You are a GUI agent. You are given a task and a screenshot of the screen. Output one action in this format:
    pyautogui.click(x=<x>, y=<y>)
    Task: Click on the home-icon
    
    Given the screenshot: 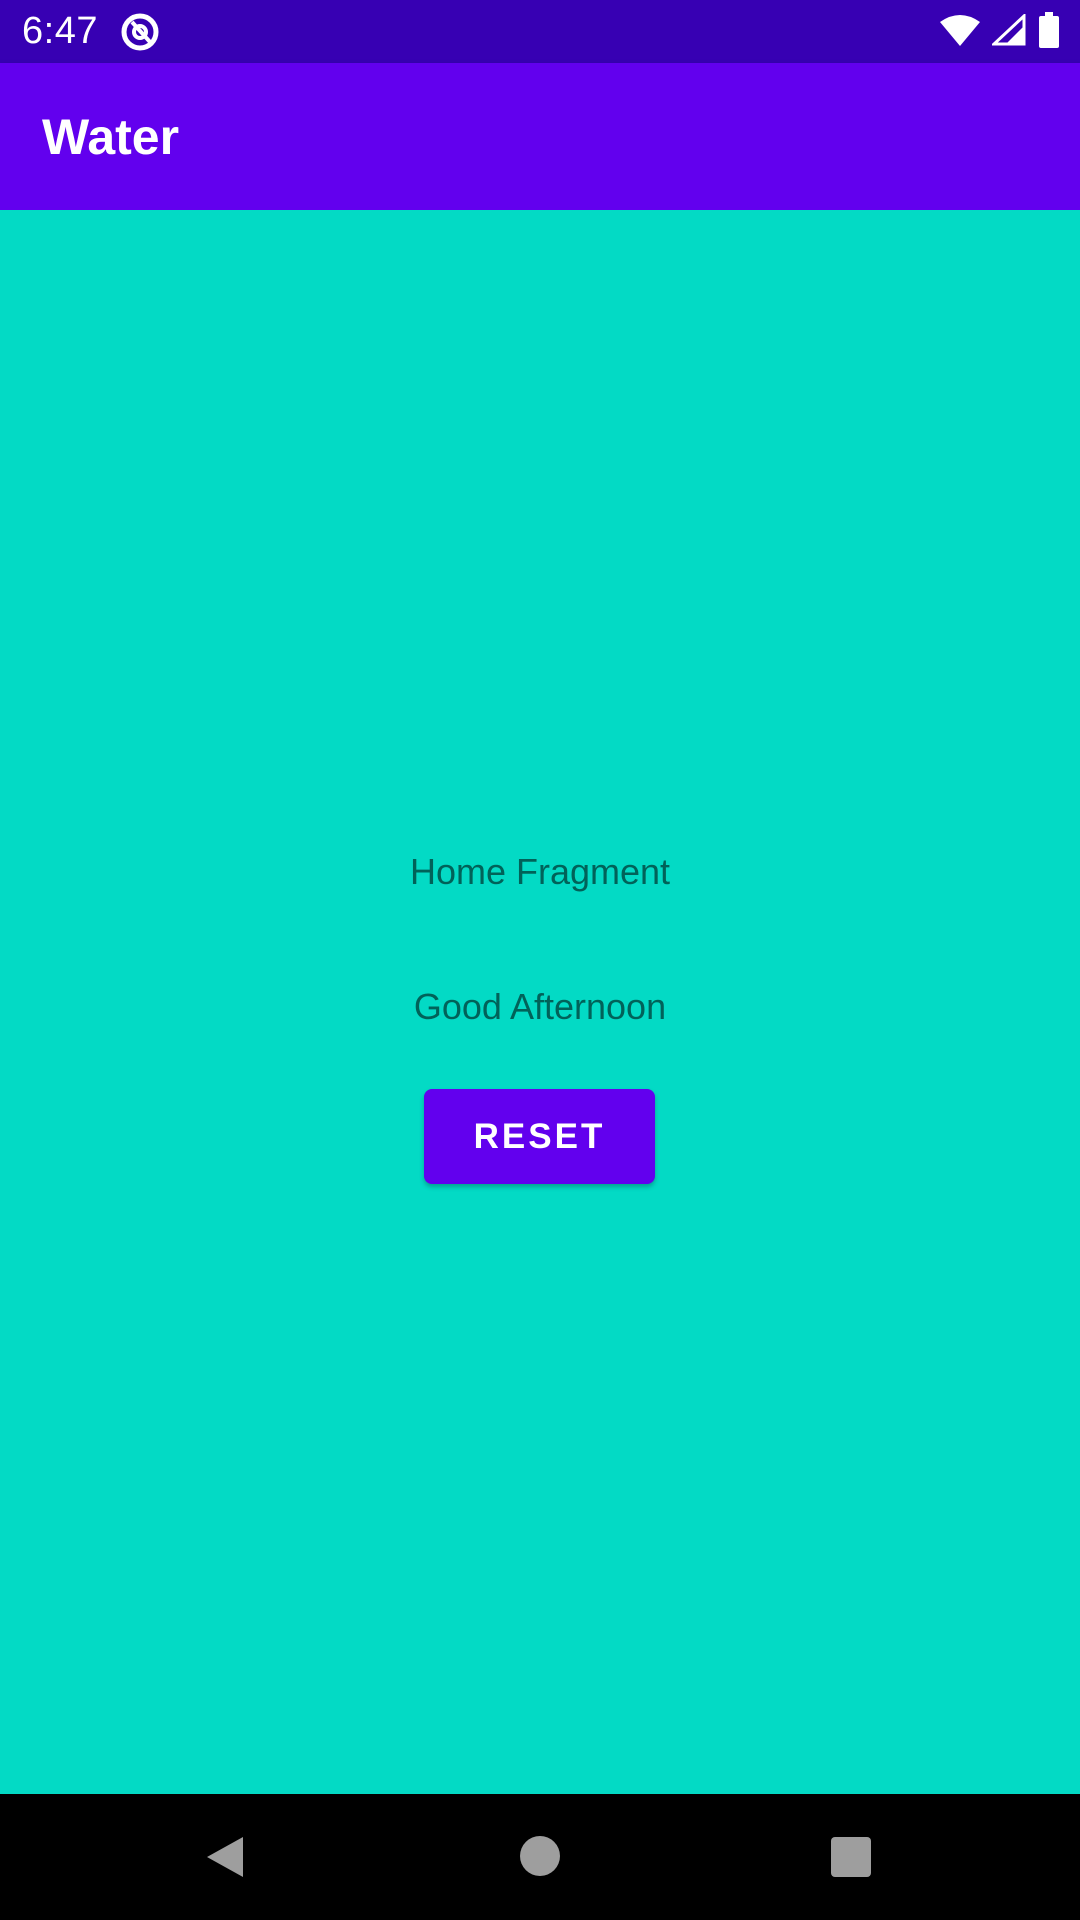 What is the action you would take?
    pyautogui.click(x=540, y=1856)
    